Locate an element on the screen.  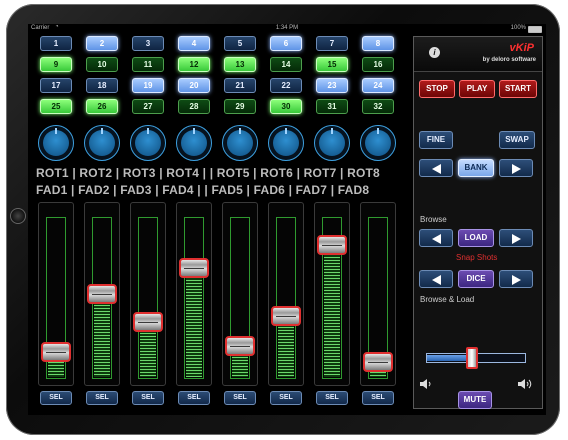
pad-button-17: 17 is located at coordinates (56, 85).